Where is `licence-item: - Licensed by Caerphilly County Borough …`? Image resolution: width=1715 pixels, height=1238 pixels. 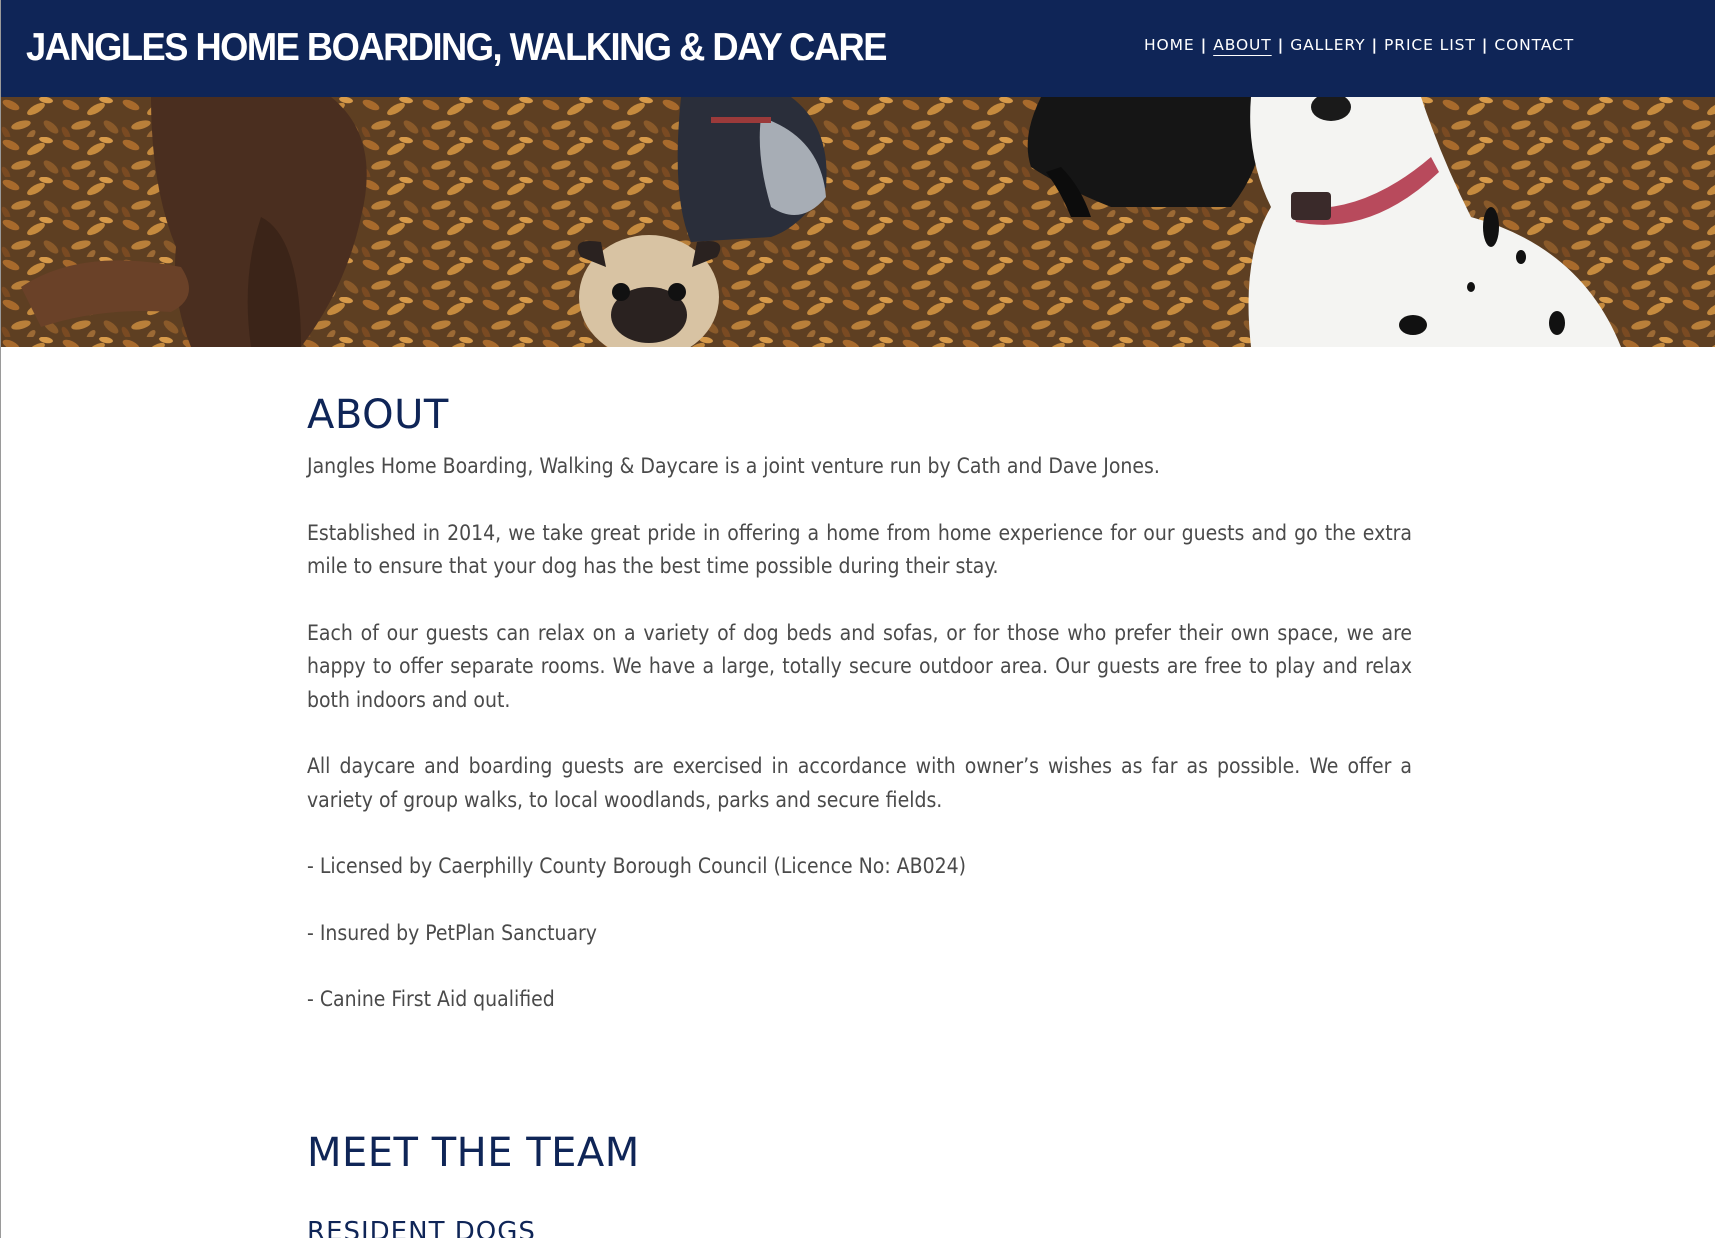 licence-item: - Licensed by Caerphilly County Borough … is located at coordinates (636, 866).